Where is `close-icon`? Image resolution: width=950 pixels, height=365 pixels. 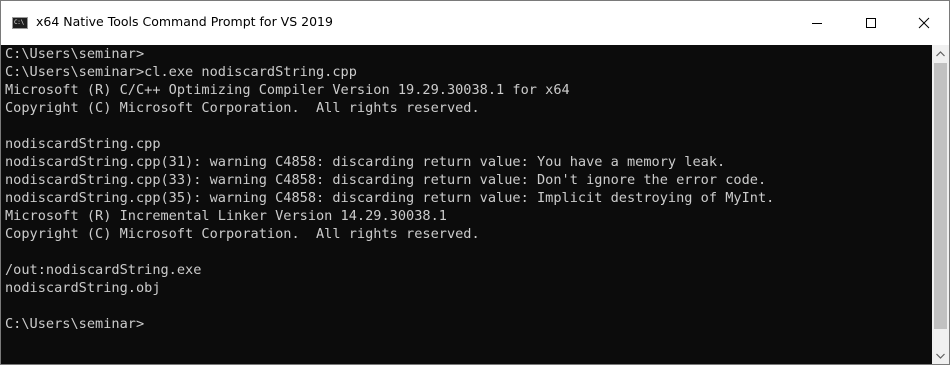 close-icon is located at coordinates (924, 23).